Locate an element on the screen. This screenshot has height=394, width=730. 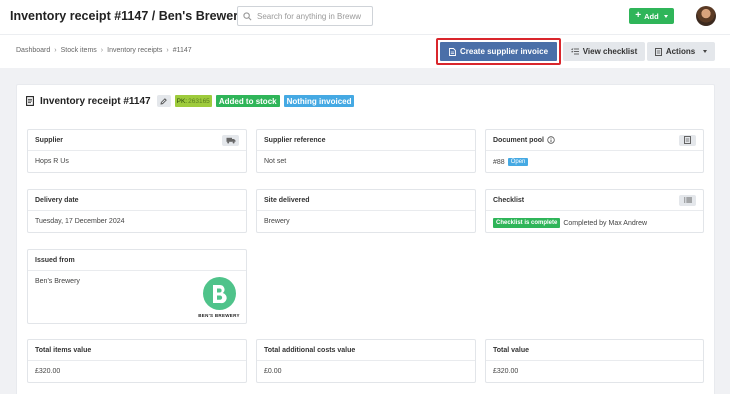
breadcrumb-dashboard: Dashboard is located at coordinates (33, 50).